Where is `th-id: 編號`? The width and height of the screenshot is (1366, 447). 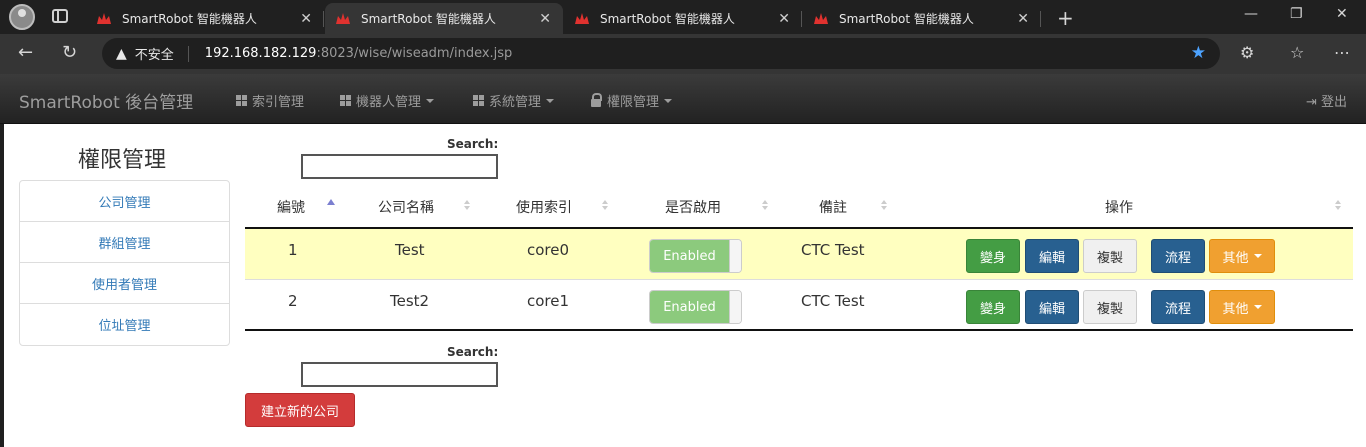 th-id: 編號 is located at coordinates (291, 207).